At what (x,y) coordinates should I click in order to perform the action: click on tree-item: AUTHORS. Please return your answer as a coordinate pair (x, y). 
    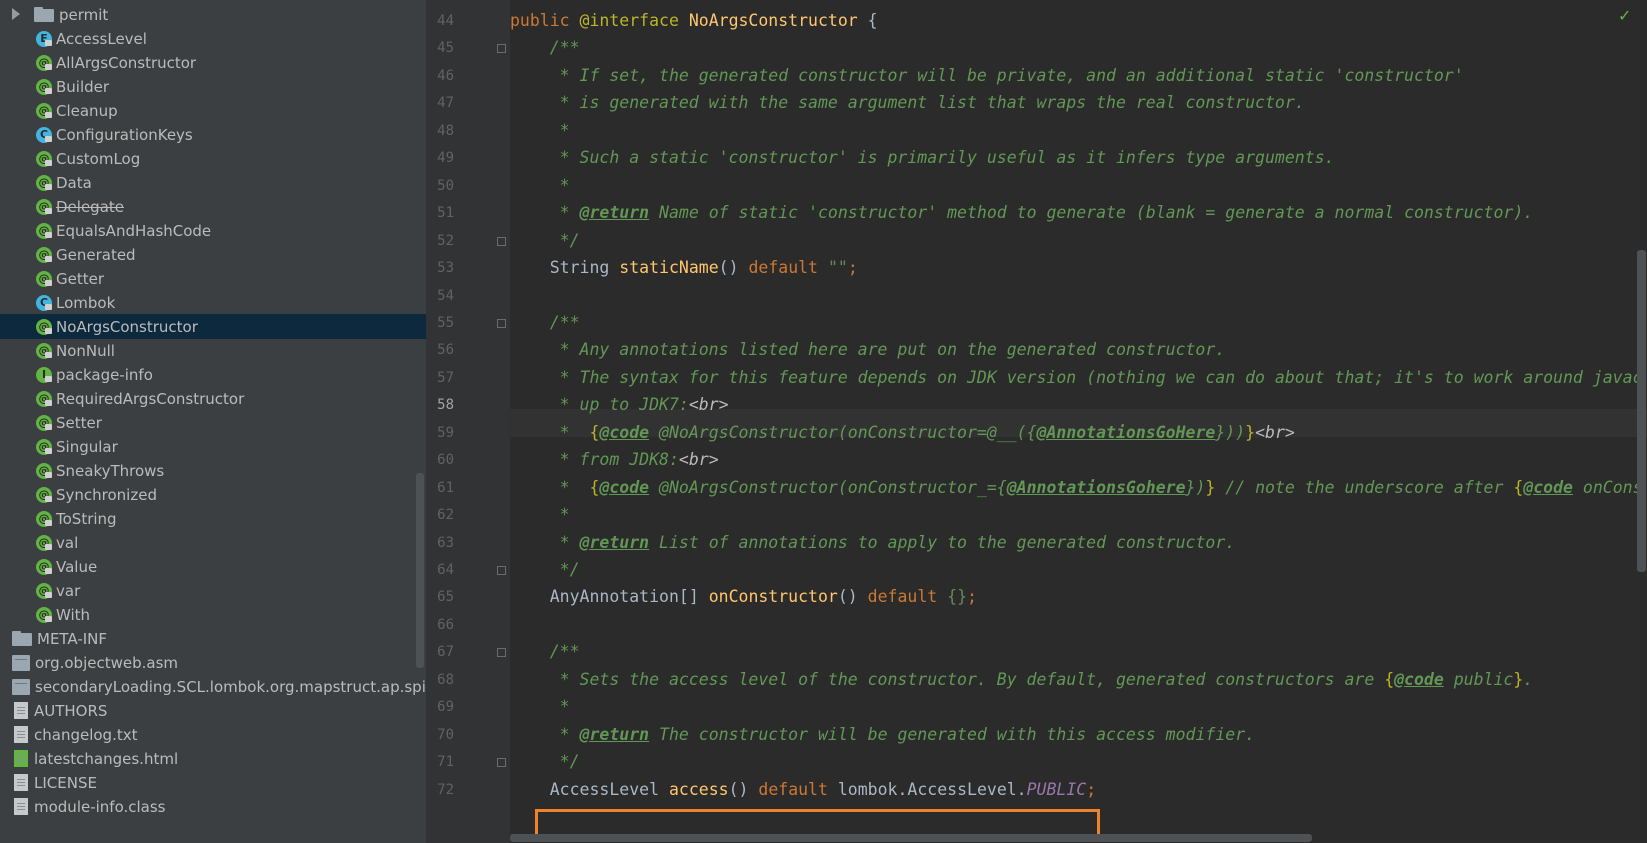
    Looking at the image, I should click on (213, 710).